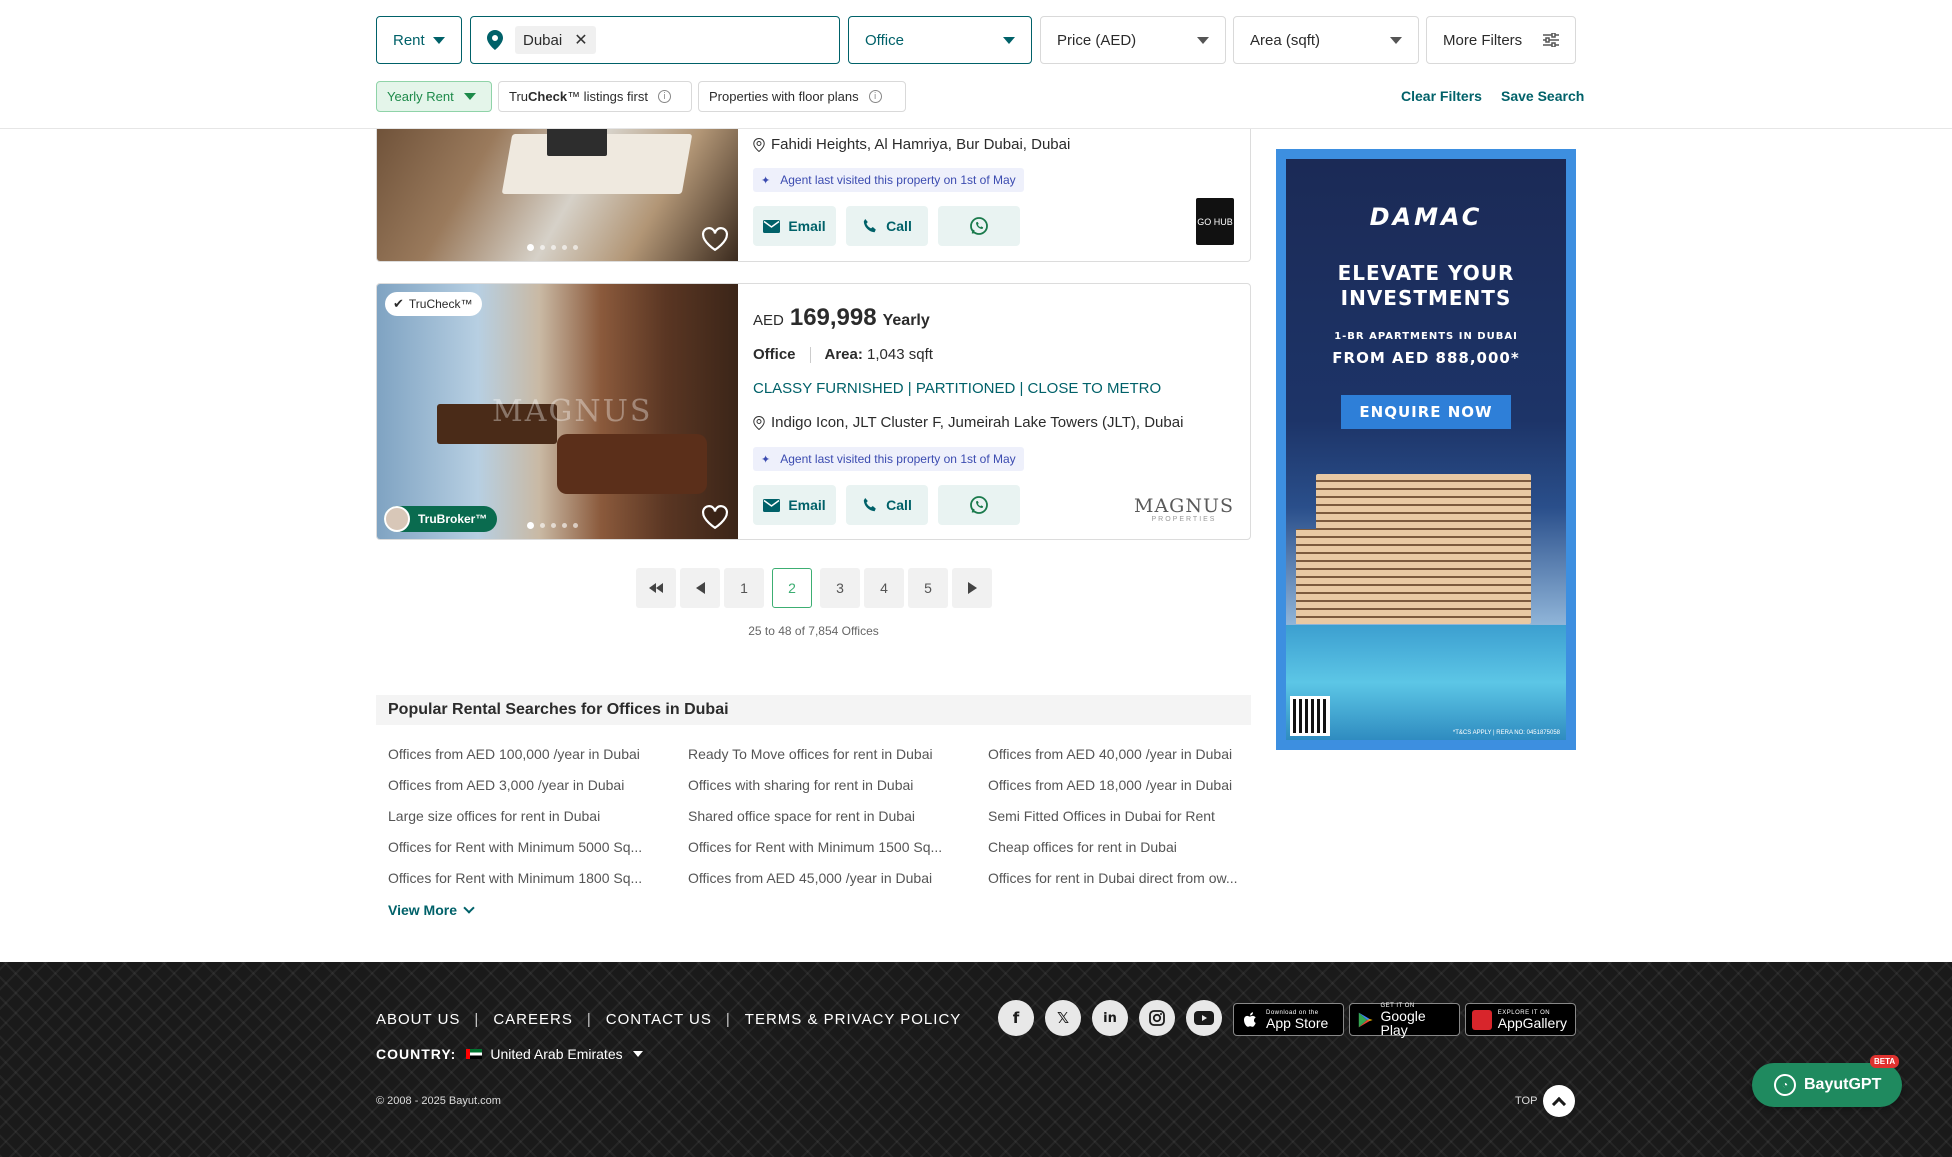  Describe the element at coordinates (759, 144) in the screenshot. I see `location-pin-icon` at that location.